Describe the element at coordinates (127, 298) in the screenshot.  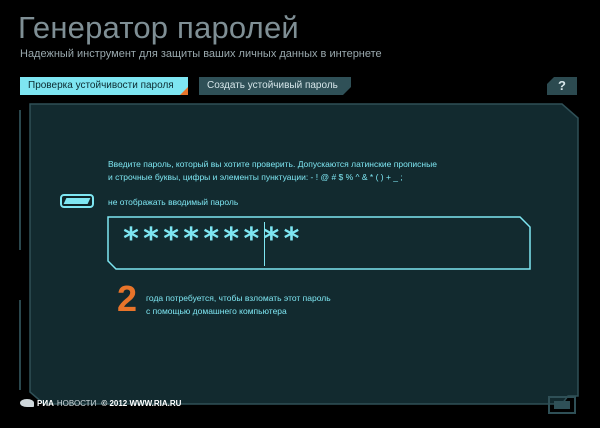
I see `crack-time-number: 2` at that location.